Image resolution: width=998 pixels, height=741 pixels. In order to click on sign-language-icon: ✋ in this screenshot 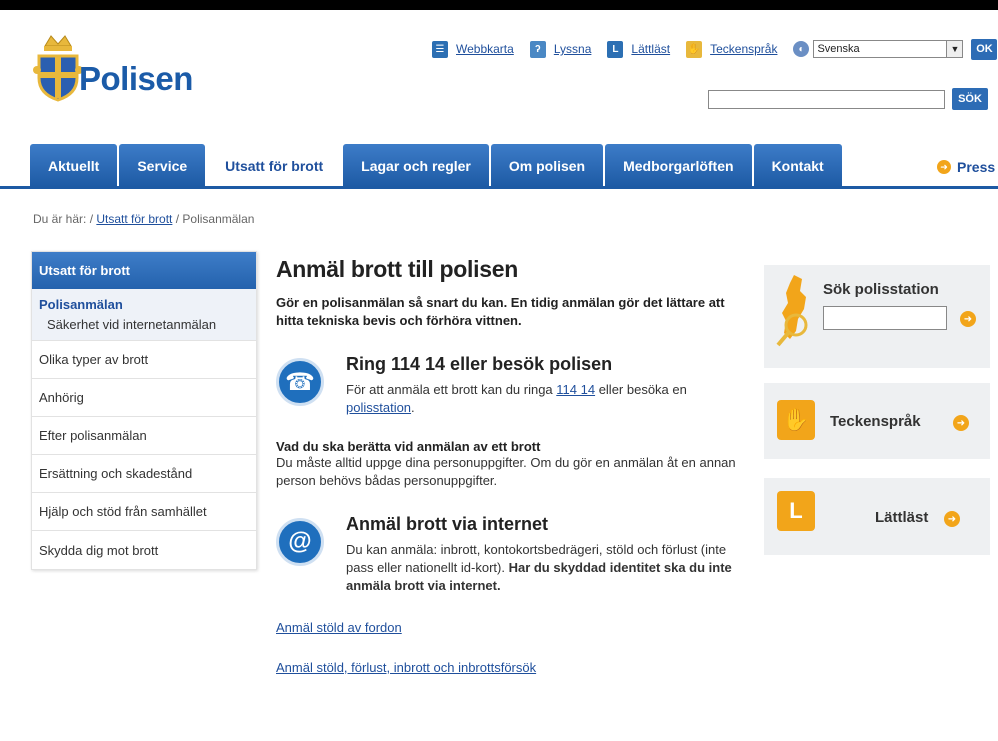, I will do `click(694, 49)`.